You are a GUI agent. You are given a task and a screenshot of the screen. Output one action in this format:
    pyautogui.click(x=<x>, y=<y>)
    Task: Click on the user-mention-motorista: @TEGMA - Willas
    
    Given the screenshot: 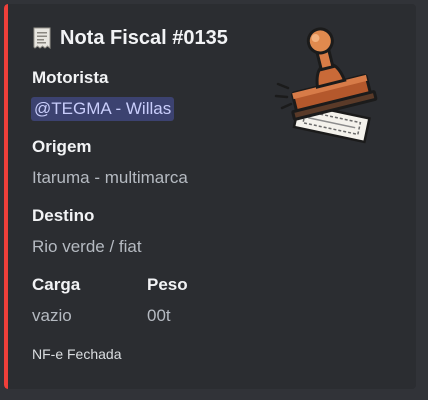 What is the action you would take?
    pyautogui.click(x=103, y=109)
    